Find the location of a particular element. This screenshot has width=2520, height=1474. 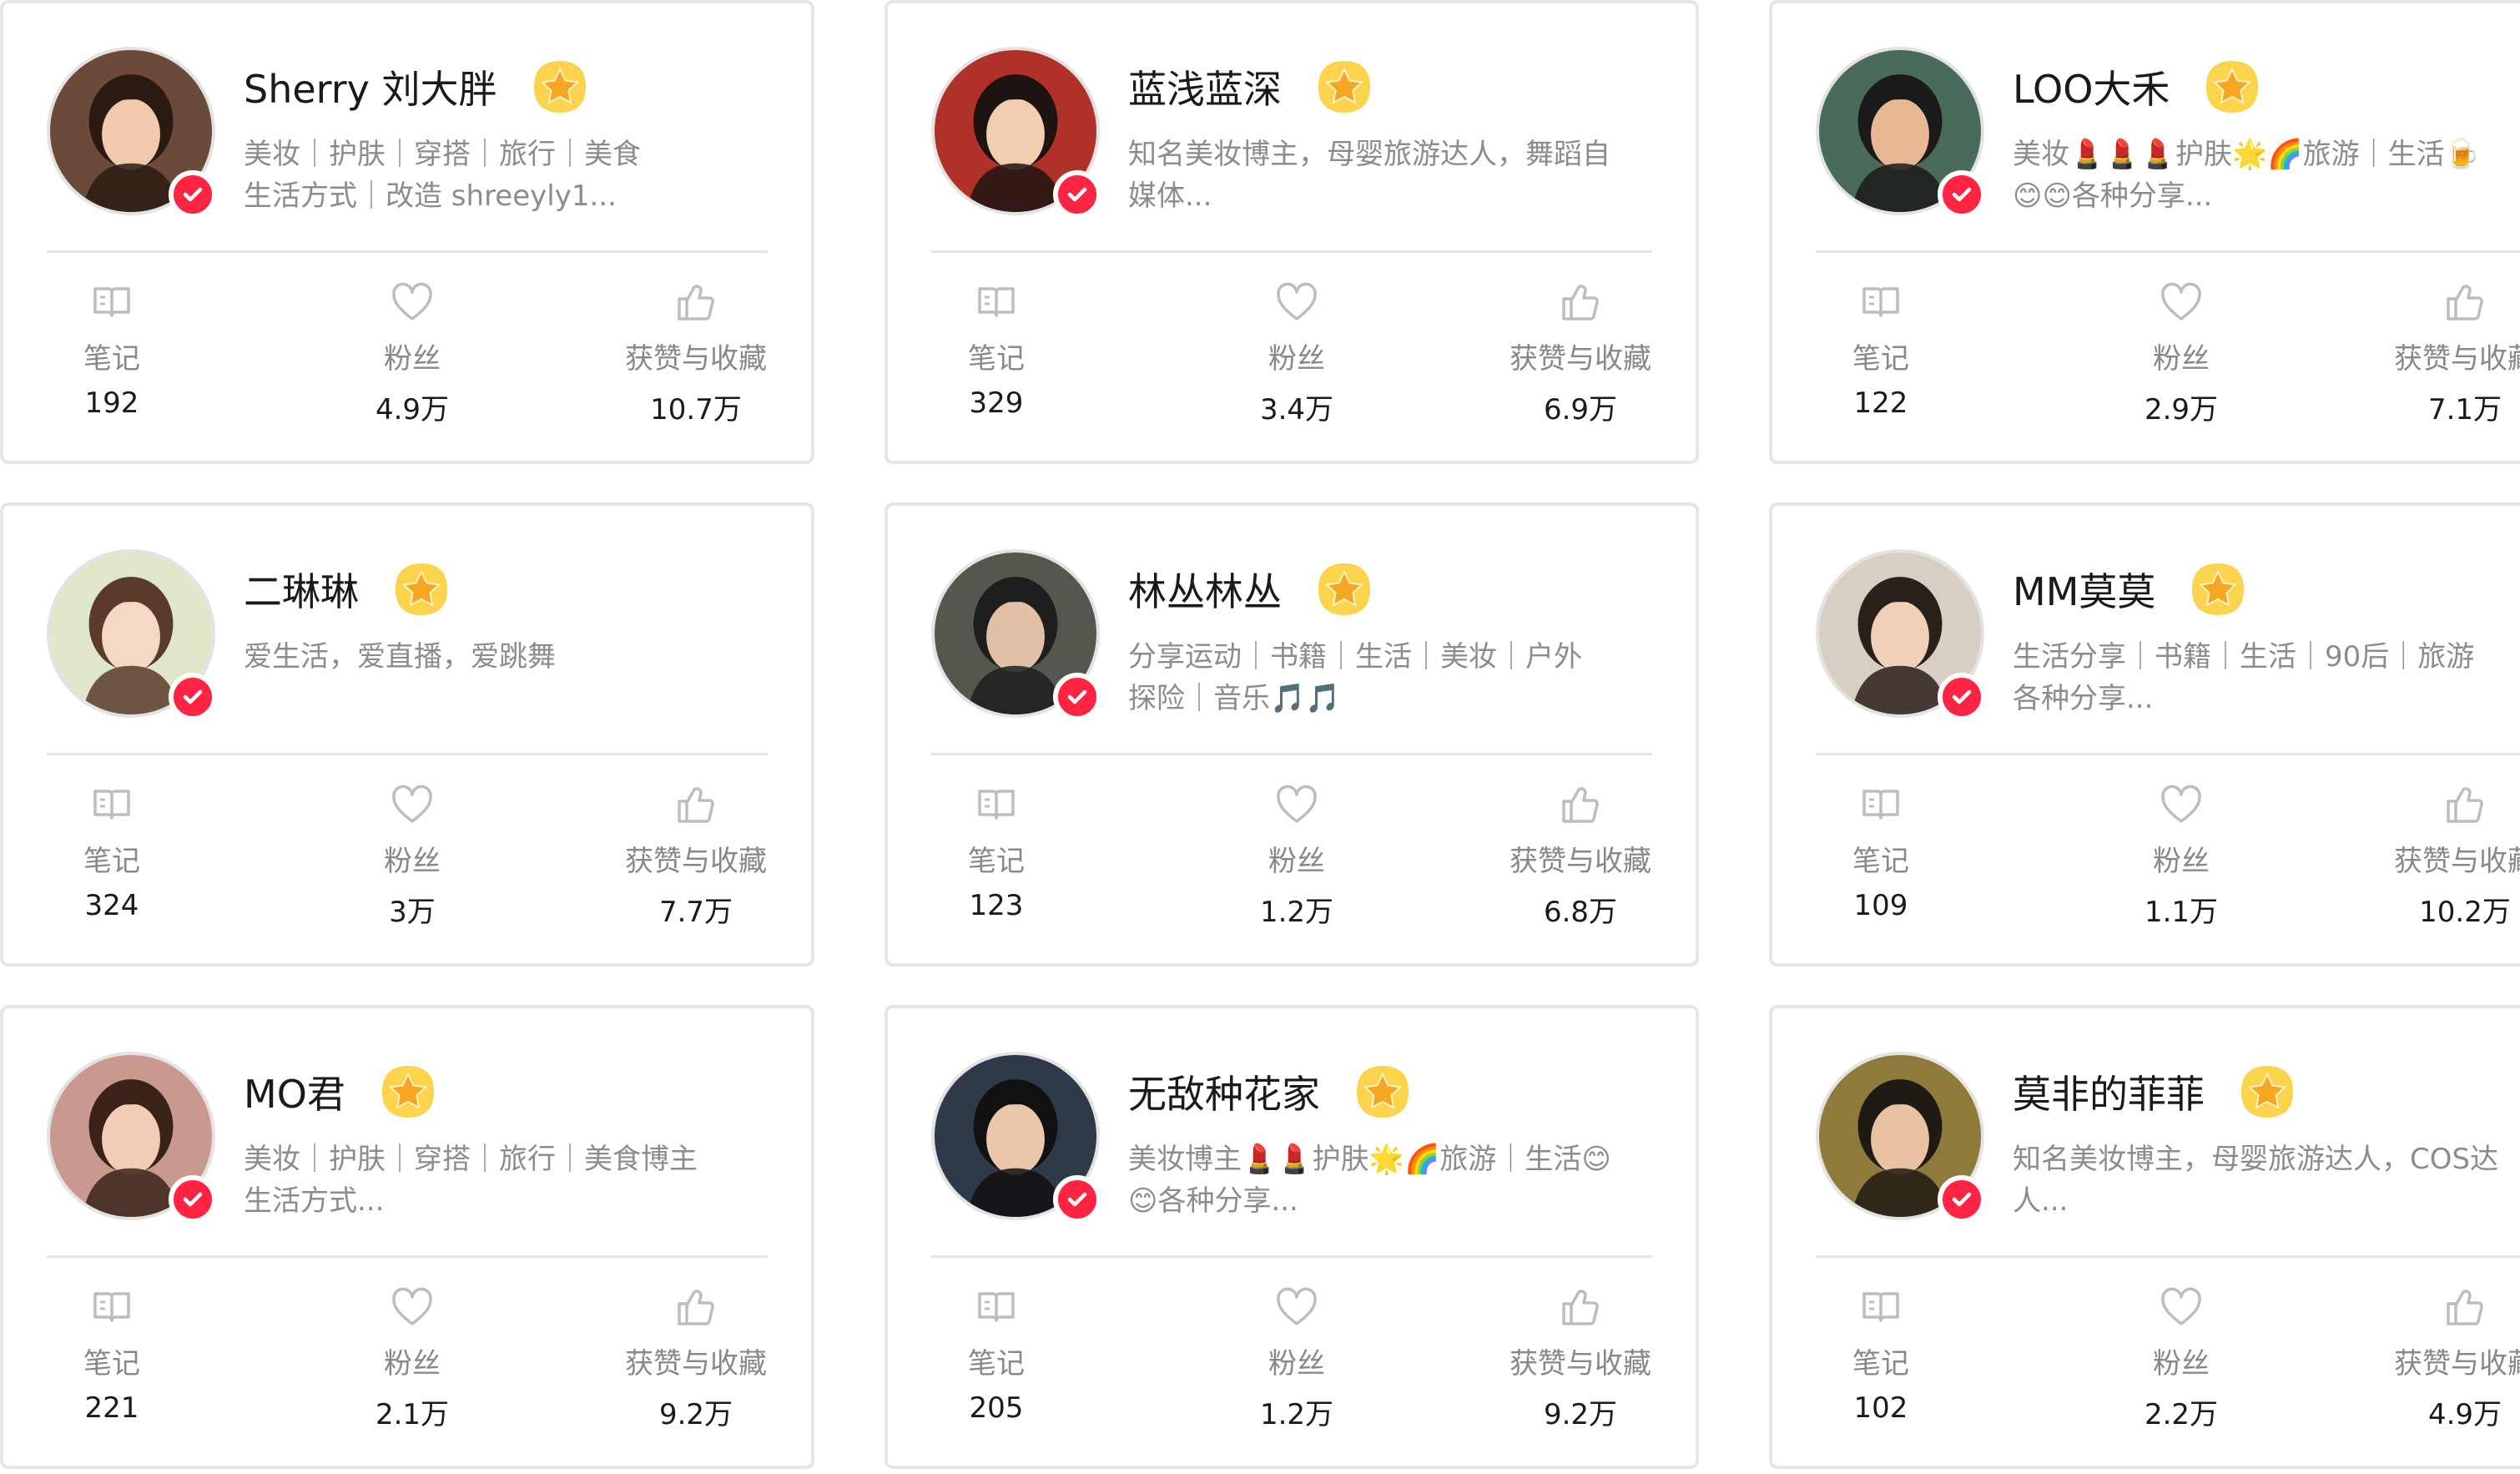

stat-value: 9.2万 is located at coordinates (695, 1415).